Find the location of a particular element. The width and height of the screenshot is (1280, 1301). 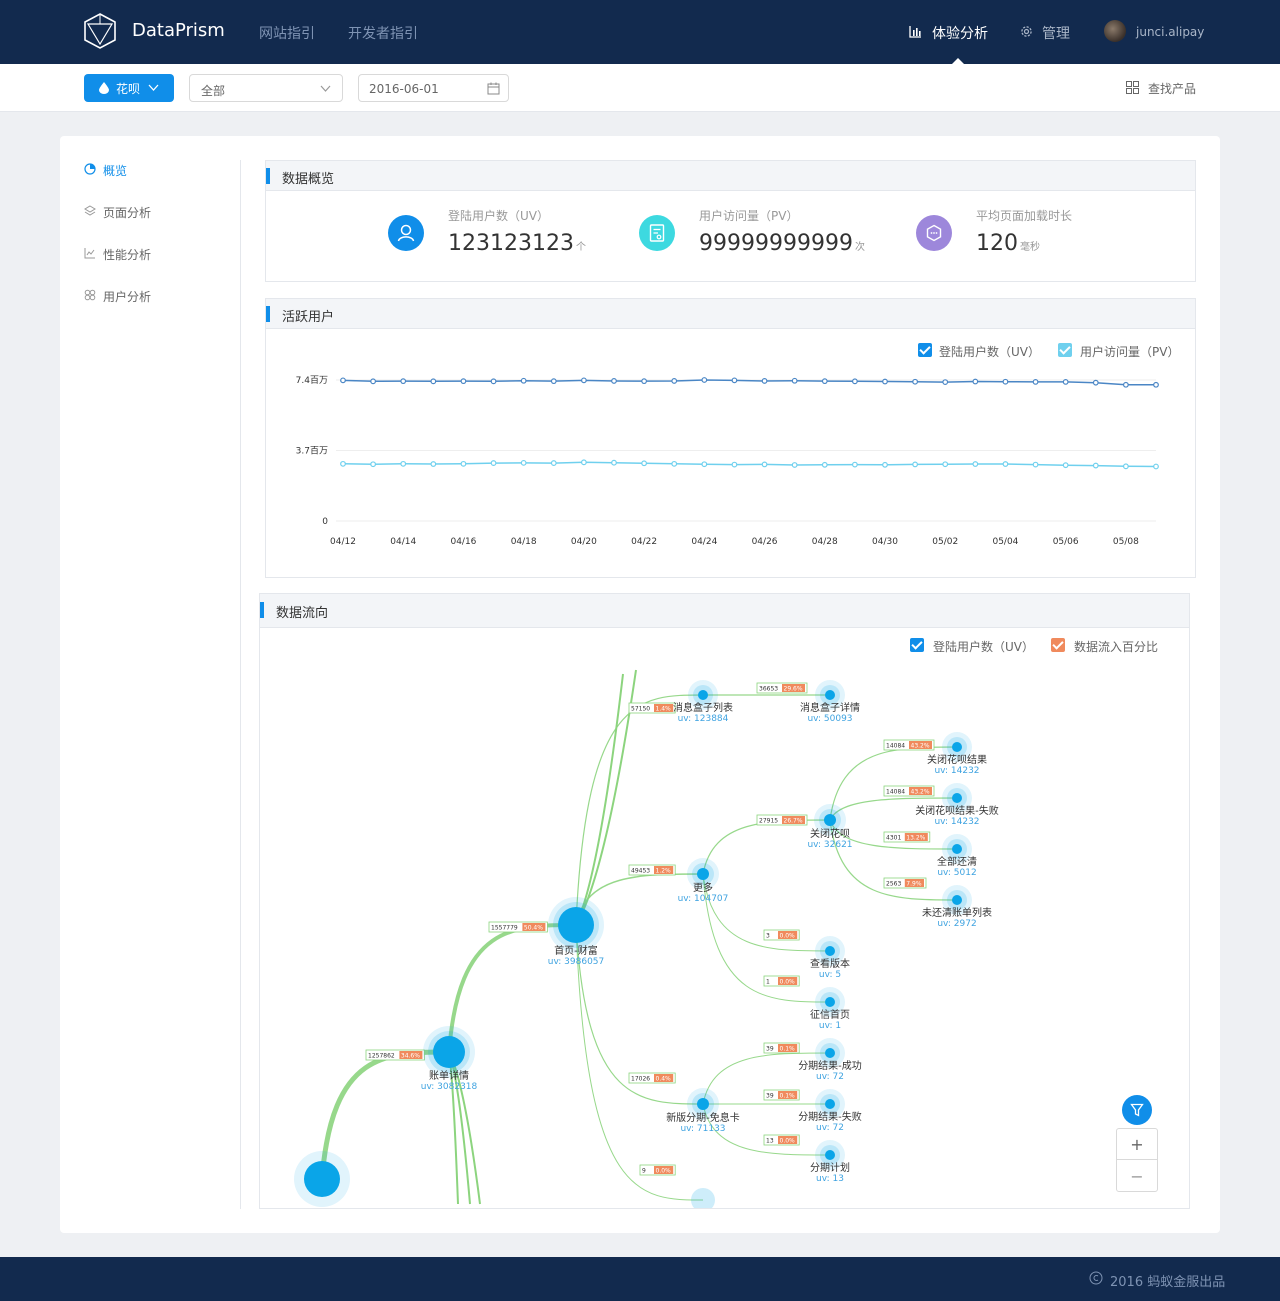

flow-node-name: 新版分期-免息卡 is located at coordinates (703, 1117).